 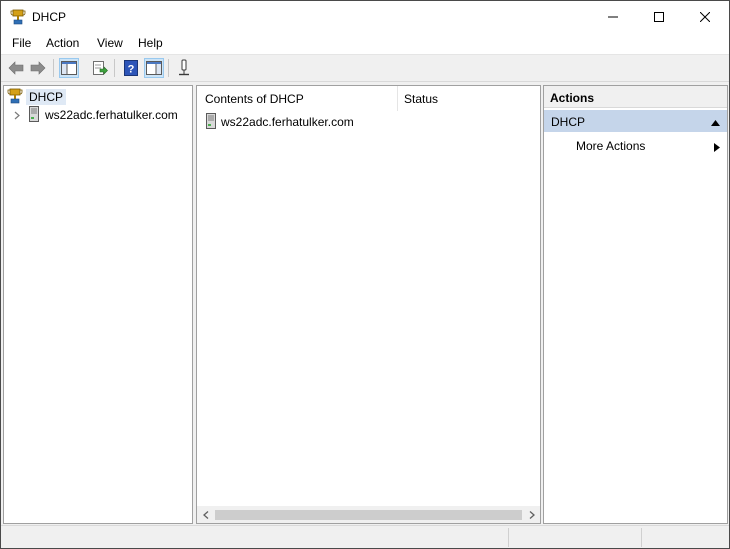 What do you see at coordinates (635, 121) in the screenshot?
I see `actions-section-dhcp: DHCP` at bounding box center [635, 121].